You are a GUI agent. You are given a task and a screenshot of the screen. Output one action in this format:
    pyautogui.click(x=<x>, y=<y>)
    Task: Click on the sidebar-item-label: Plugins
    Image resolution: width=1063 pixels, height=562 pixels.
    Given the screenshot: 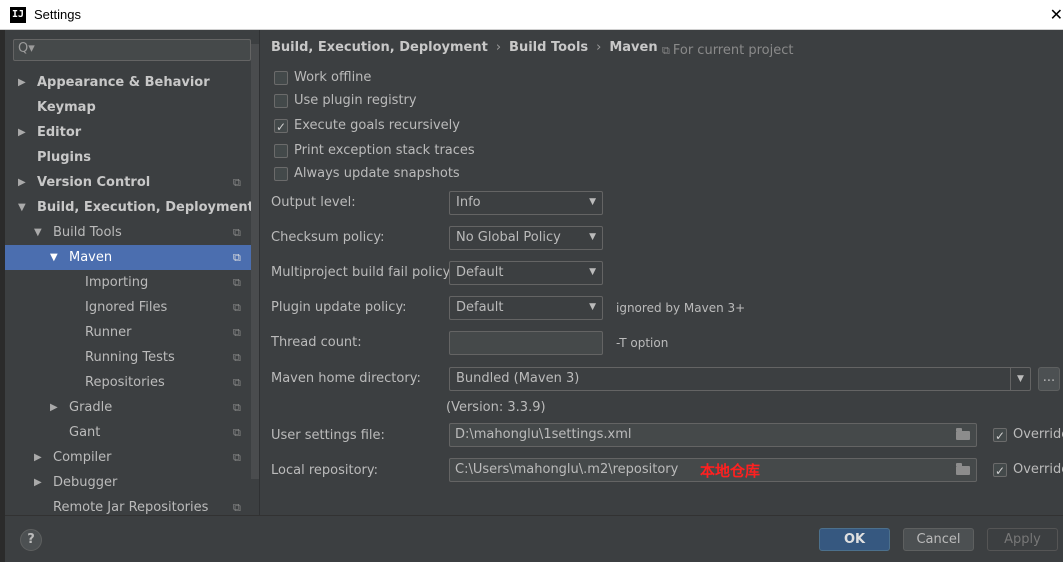 What is the action you would take?
    pyautogui.click(x=64, y=157)
    